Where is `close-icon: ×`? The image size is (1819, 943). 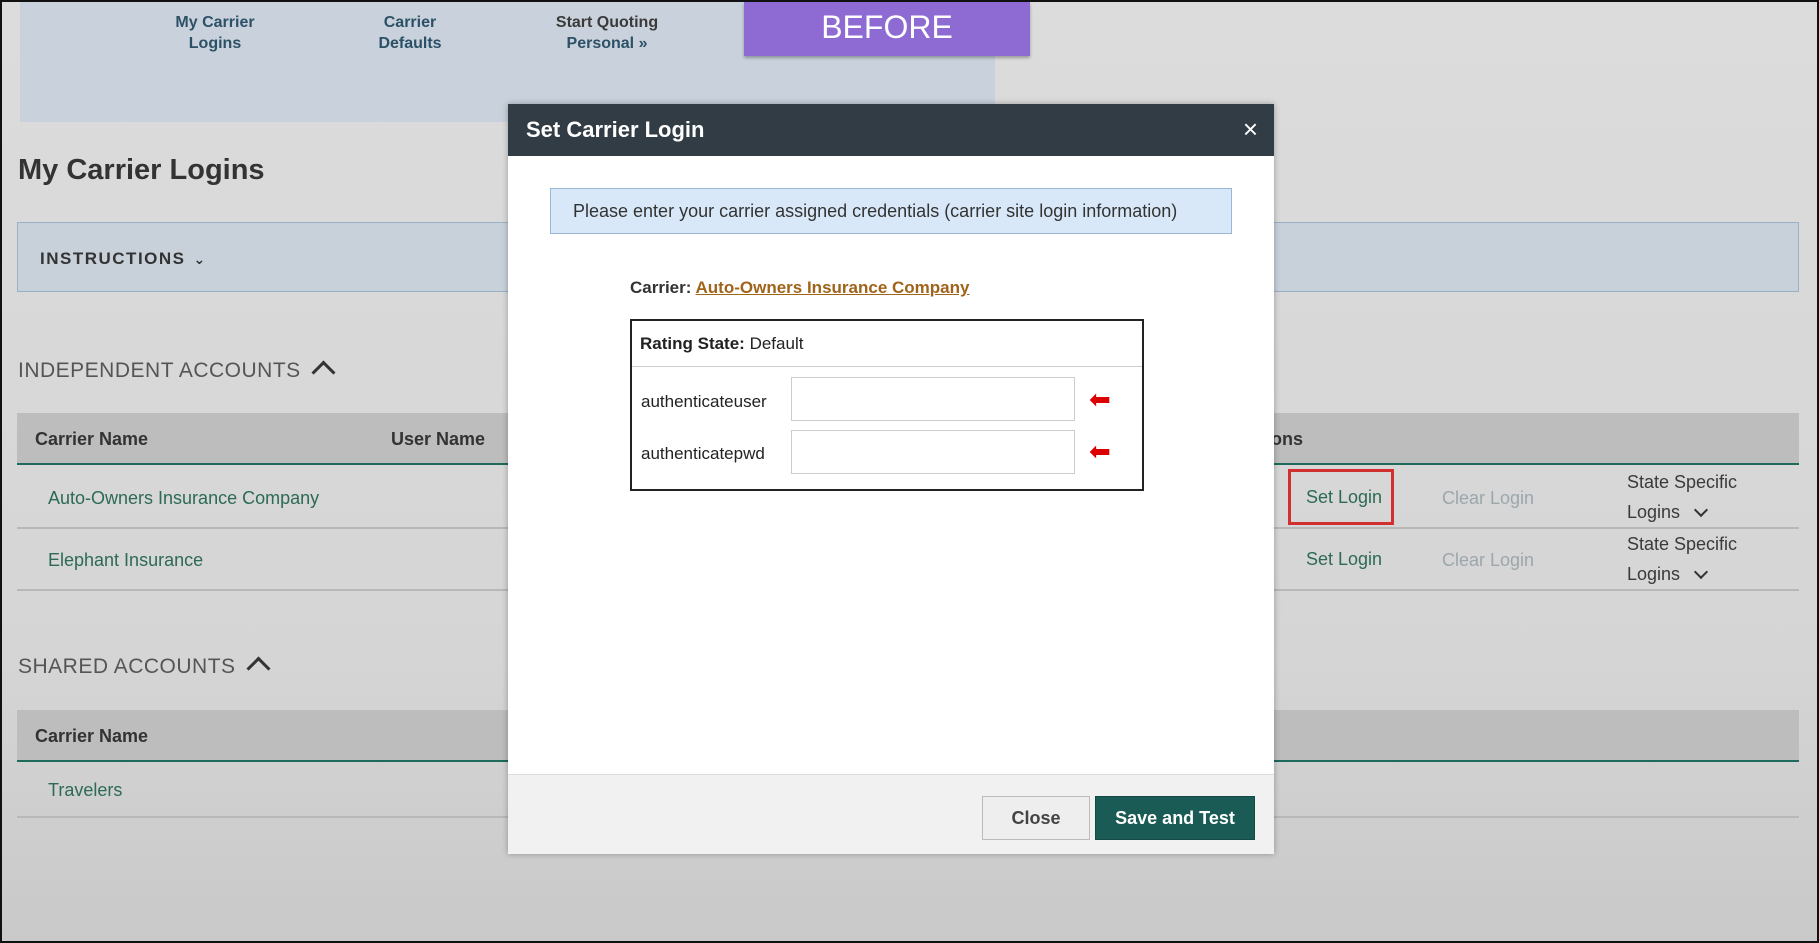
close-icon: × is located at coordinates (1250, 129).